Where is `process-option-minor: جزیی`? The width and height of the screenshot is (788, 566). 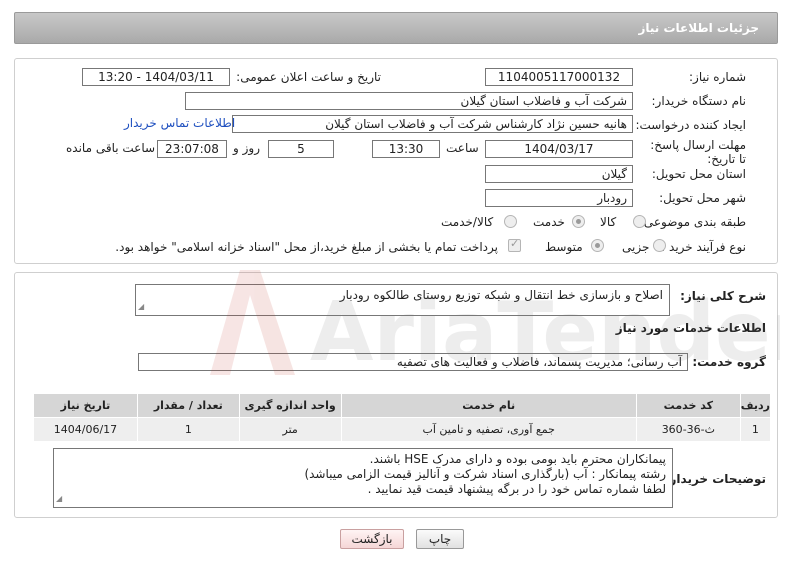
process-option-minor: جزیی is located at coordinates (636, 247).